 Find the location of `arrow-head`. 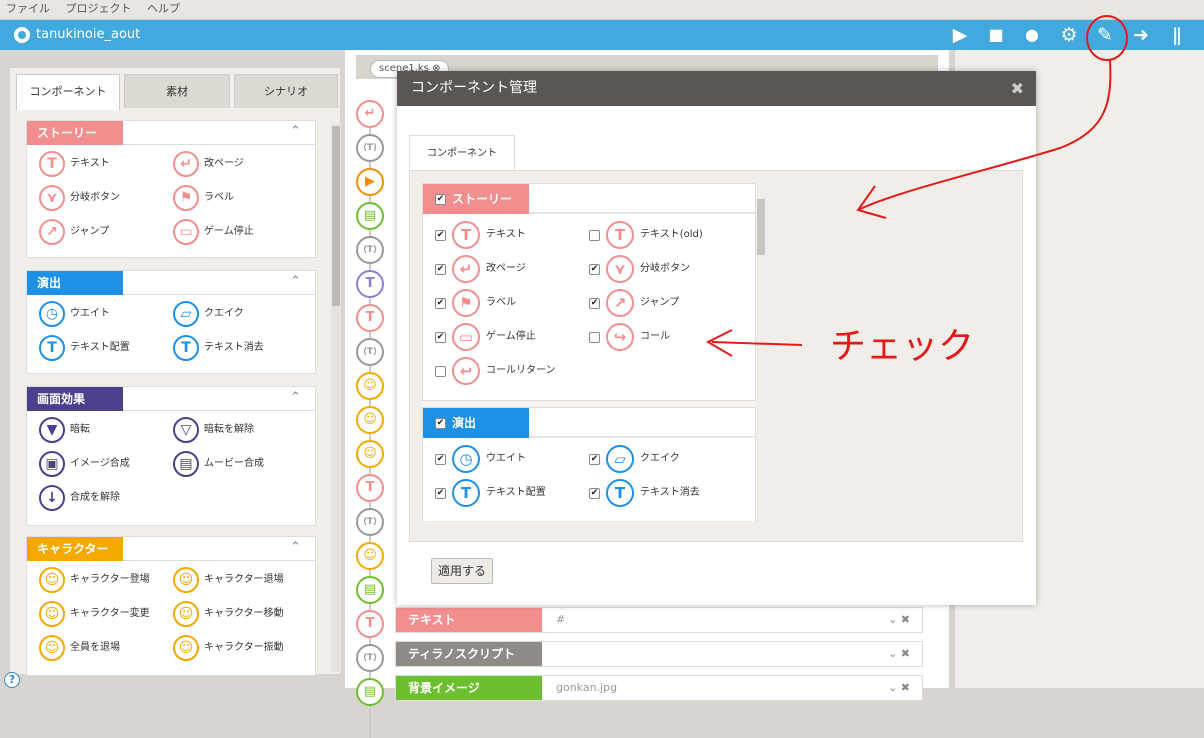

arrow-head is located at coordinates (871, 202).